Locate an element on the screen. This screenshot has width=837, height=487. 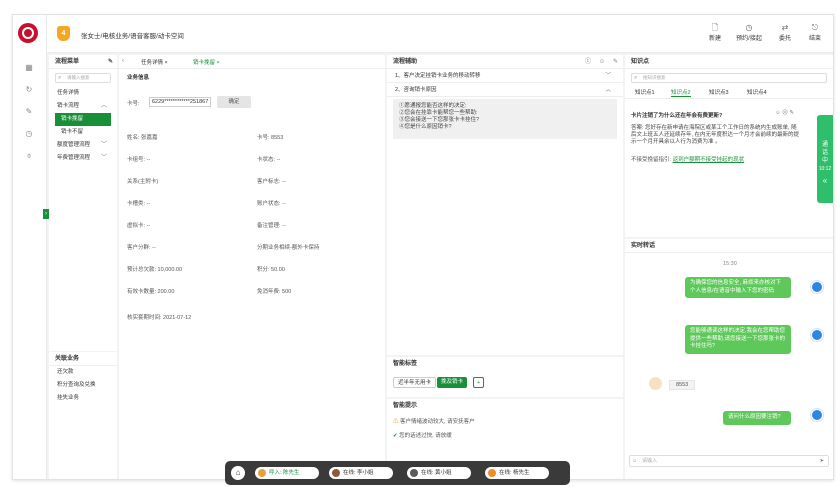
script-line: ①愿通报您能否这样的决定: is located at coordinates (433, 106).